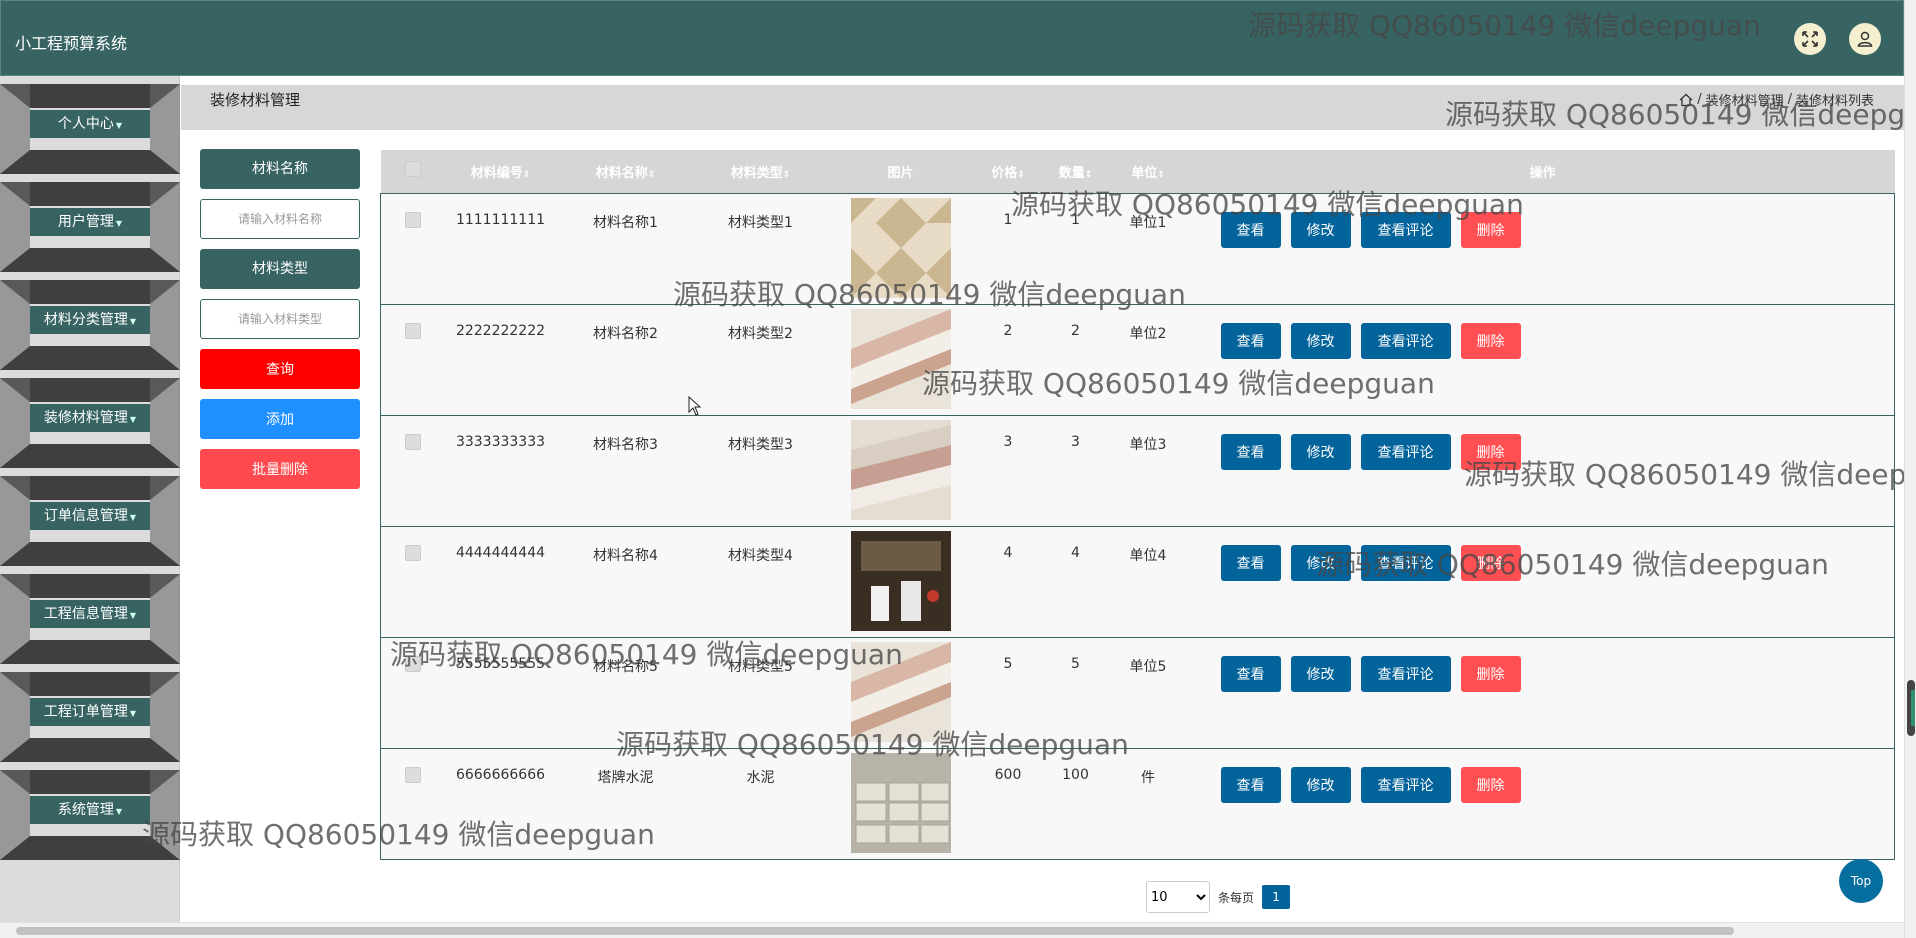  What do you see at coordinates (1008, 330) in the screenshot?
I see `cell-price: 2` at bounding box center [1008, 330].